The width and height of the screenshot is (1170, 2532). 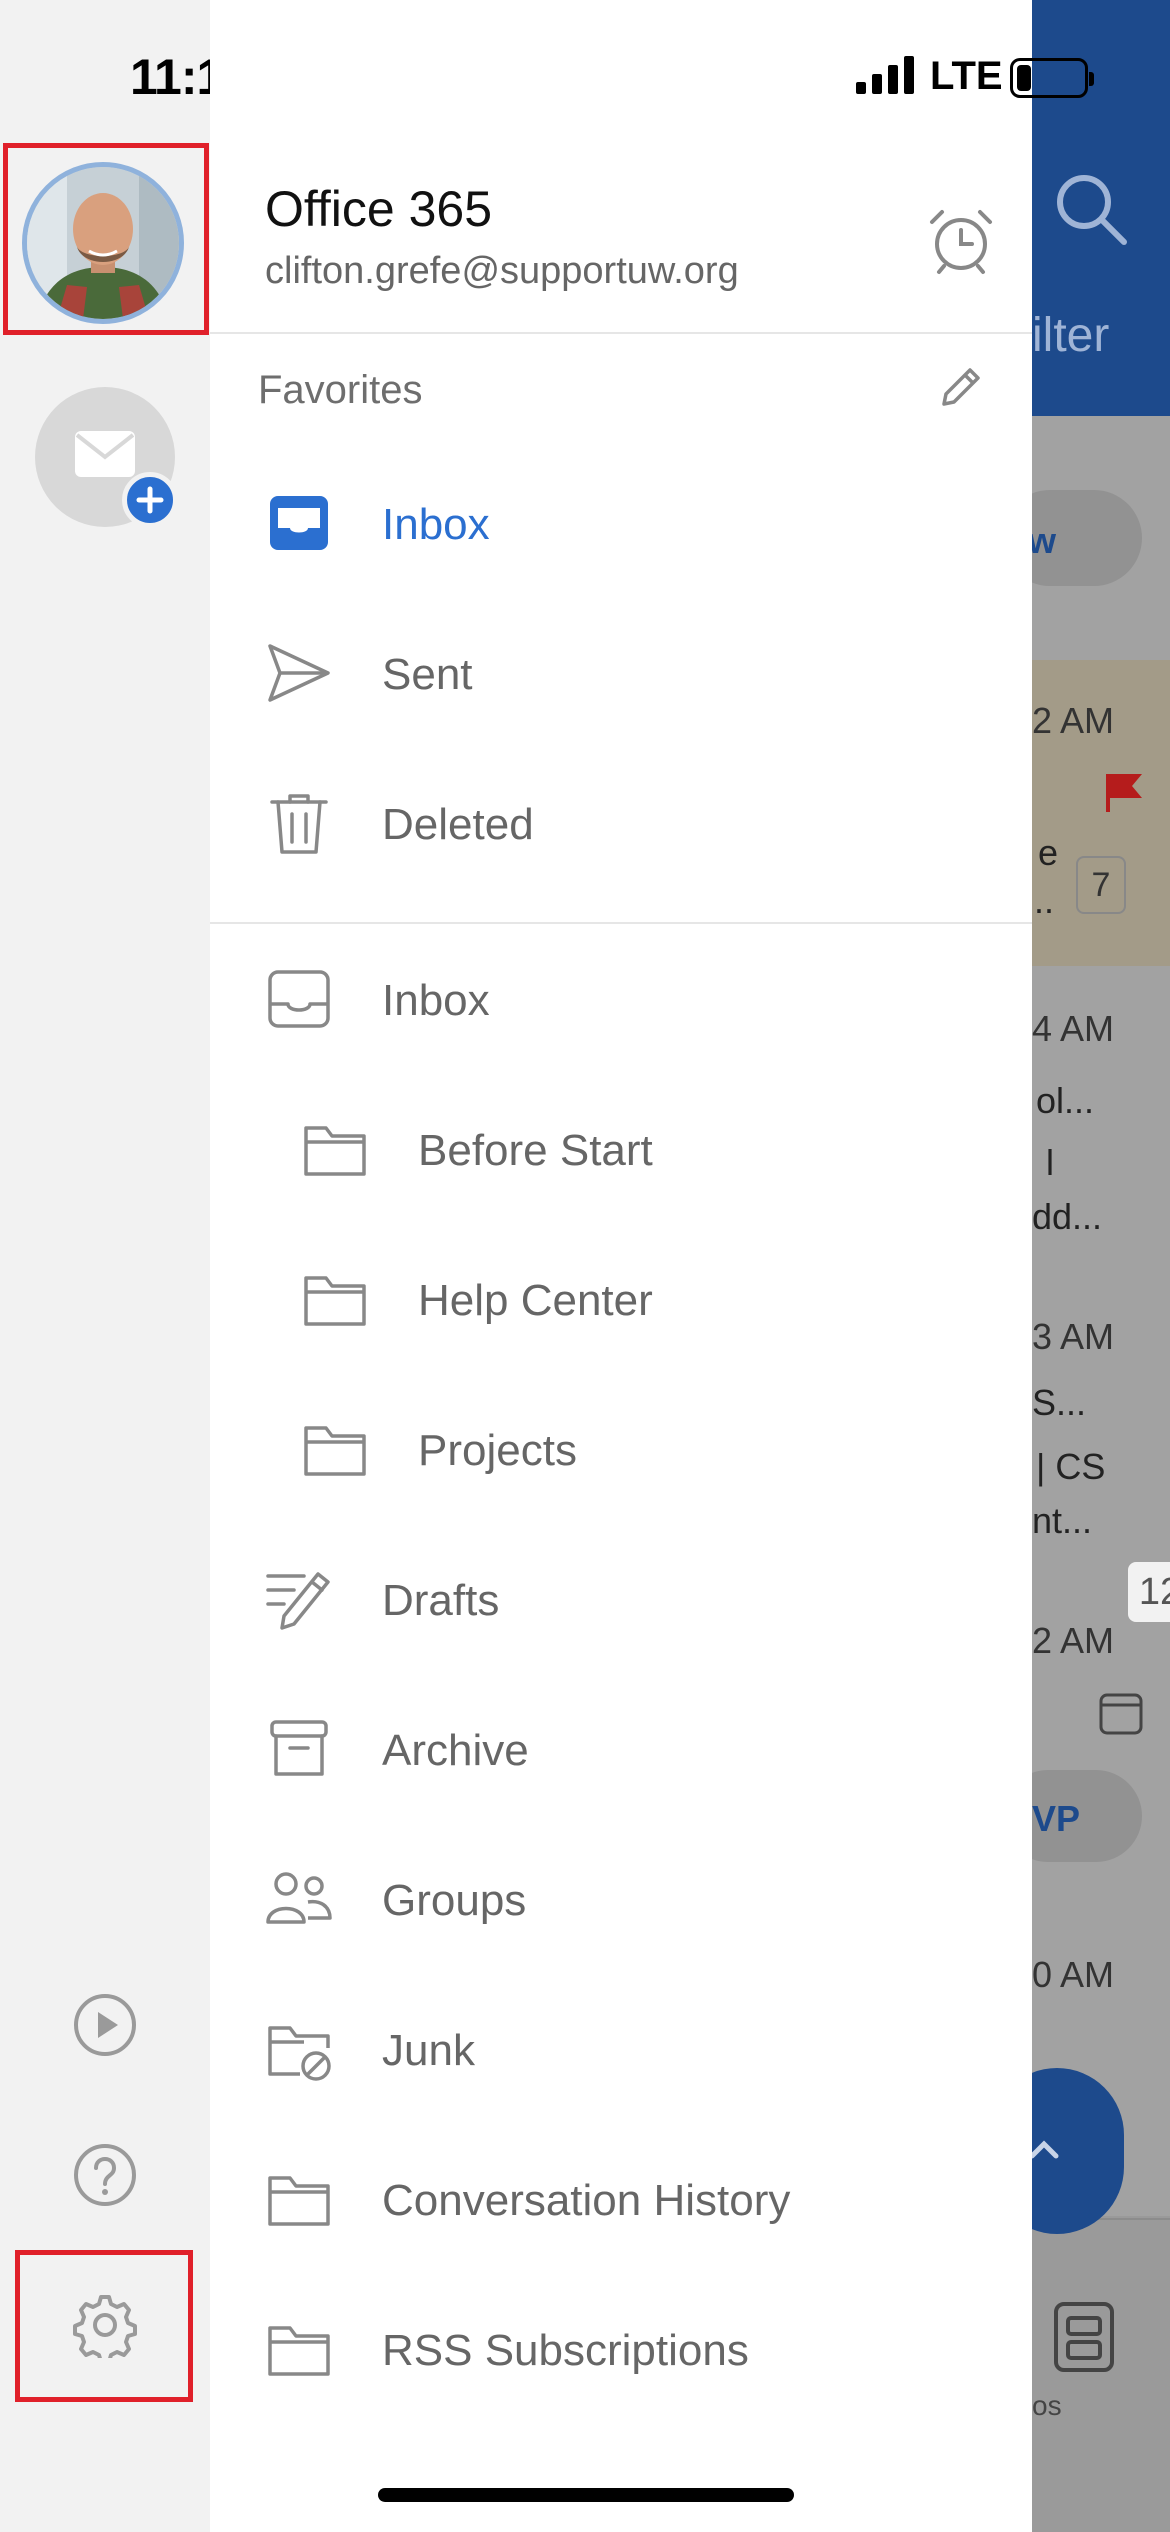 I want to click on background-pill-label: w, so click(x=1044, y=540).